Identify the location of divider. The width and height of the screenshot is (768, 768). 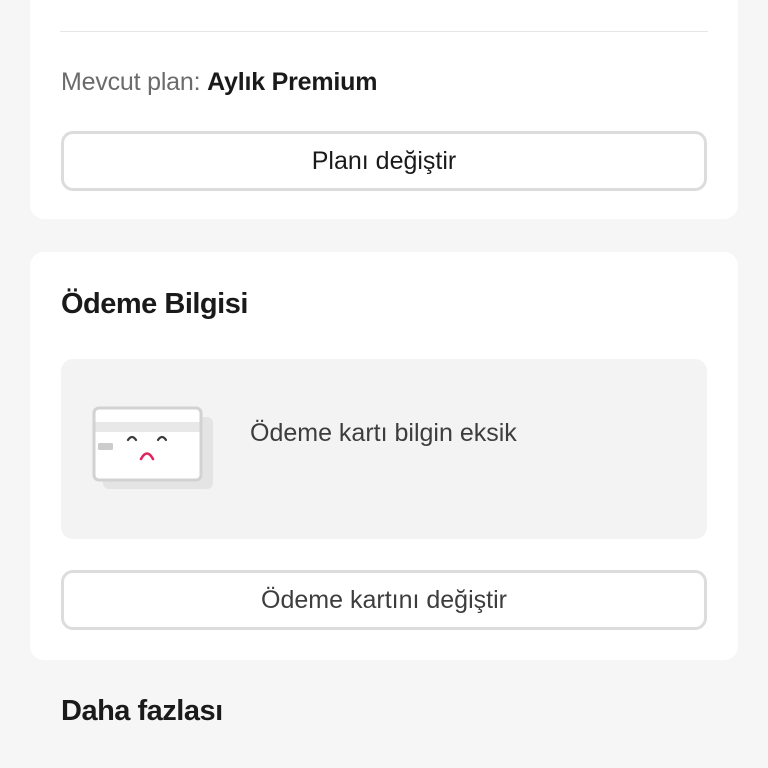
(384, 31).